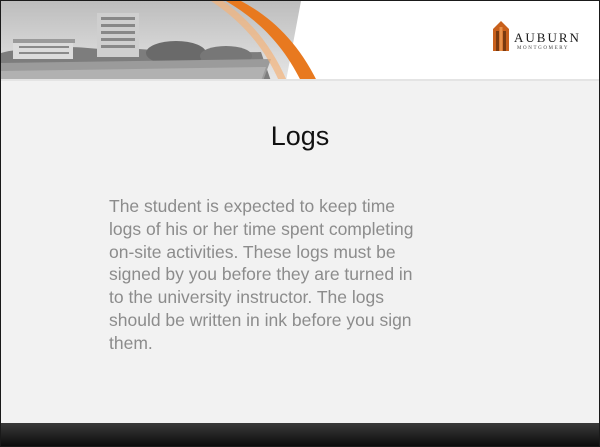 The image size is (600, 447). Describe the element at coordinates (260, 319) in the screenshot. I see `body-line: should be written in ink before you sign` at that location.